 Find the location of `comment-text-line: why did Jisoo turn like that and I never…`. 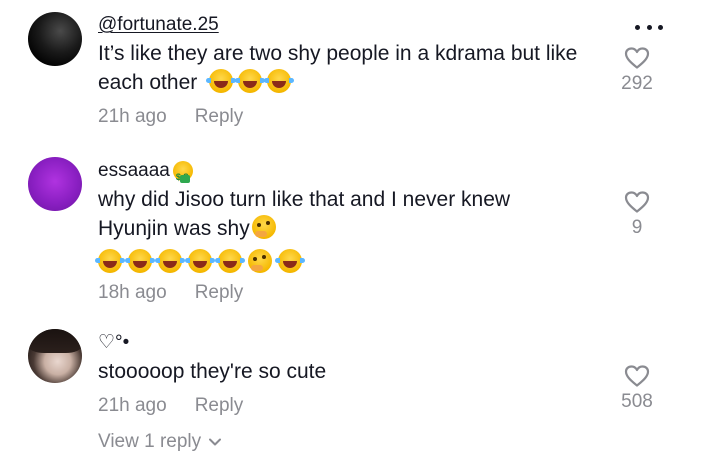

comment-text-line: why did Jisoo turn like that and I never… is located at coordinates (304, 199).